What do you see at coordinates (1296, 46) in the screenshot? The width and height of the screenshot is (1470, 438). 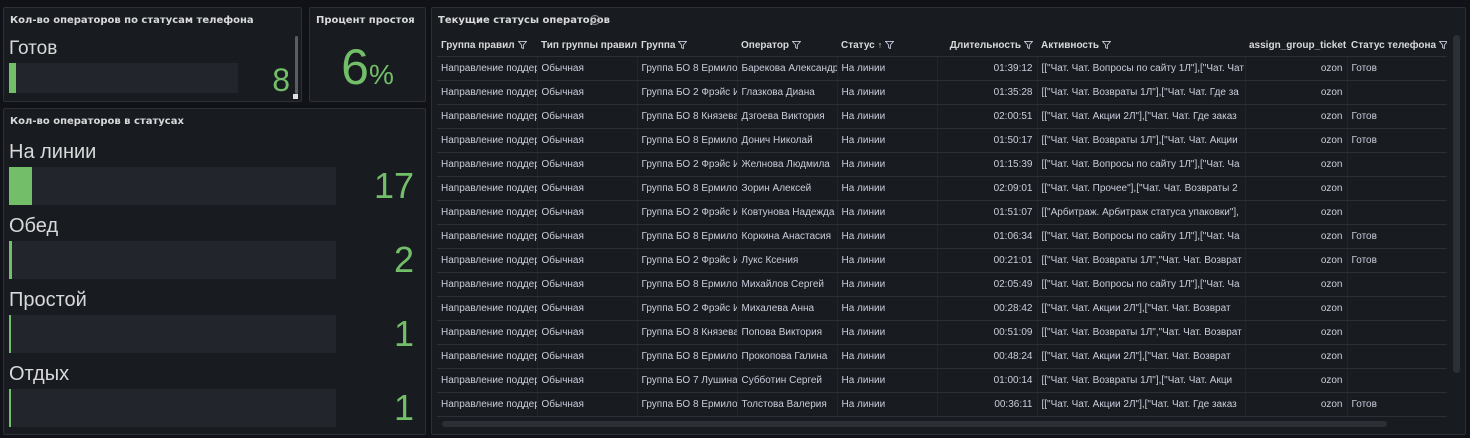 I see `column-header-7: assign_group_ticket` at bounding box center [1296, 46].